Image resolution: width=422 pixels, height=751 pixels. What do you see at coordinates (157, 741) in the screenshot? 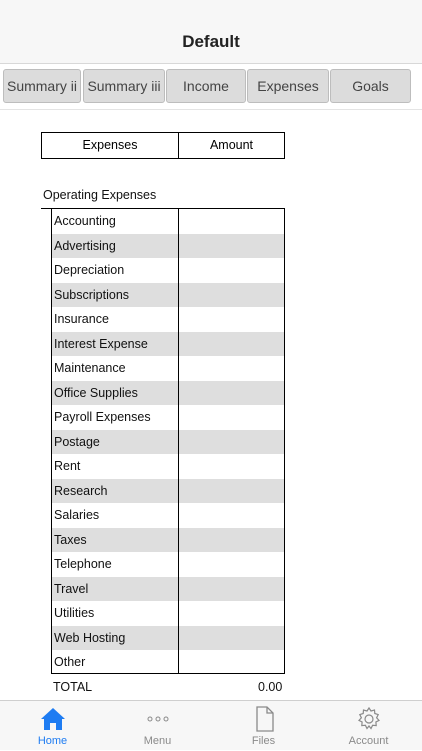
I see `nav-menu-label: Menu` at bounding box center [157, 741].